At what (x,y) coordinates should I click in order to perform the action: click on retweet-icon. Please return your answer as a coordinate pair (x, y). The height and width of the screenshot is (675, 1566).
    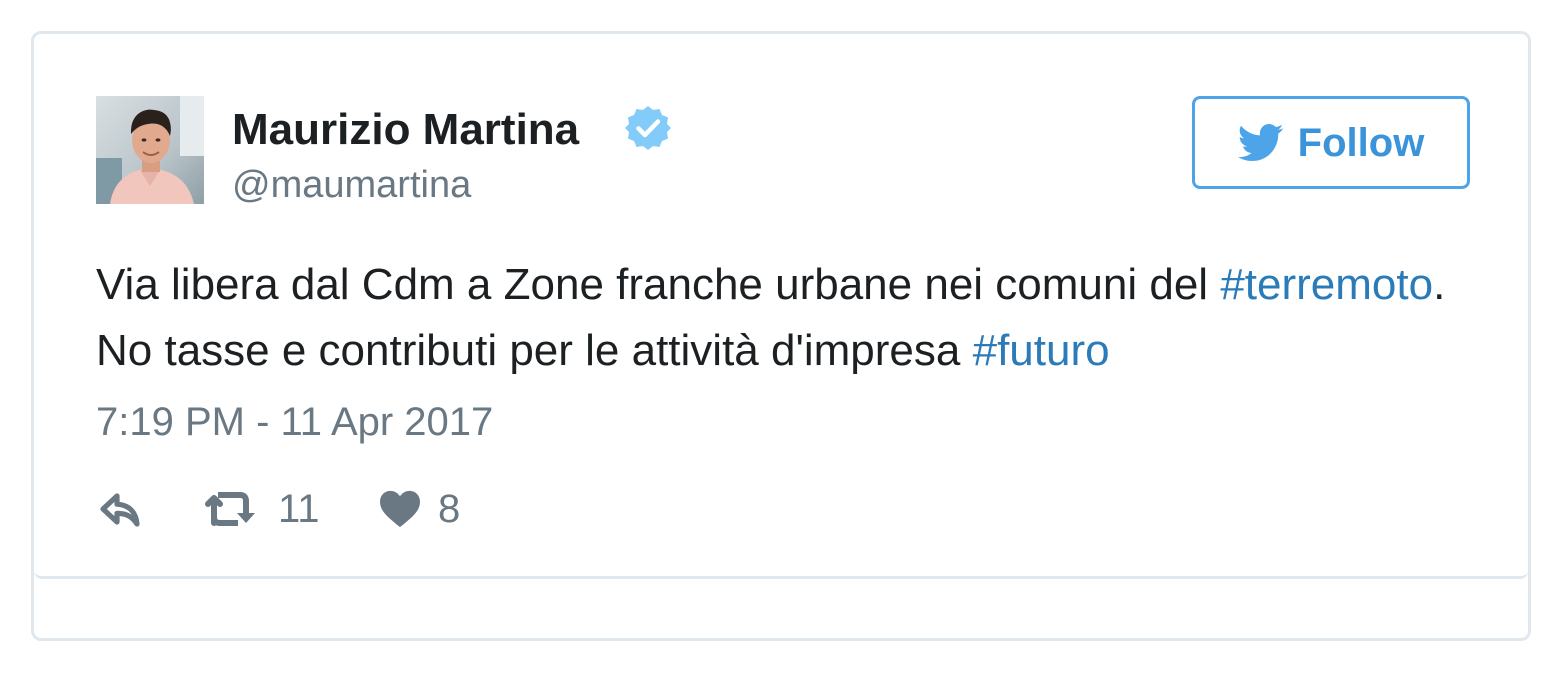
    Looking at the image, I should click on (230, 509).